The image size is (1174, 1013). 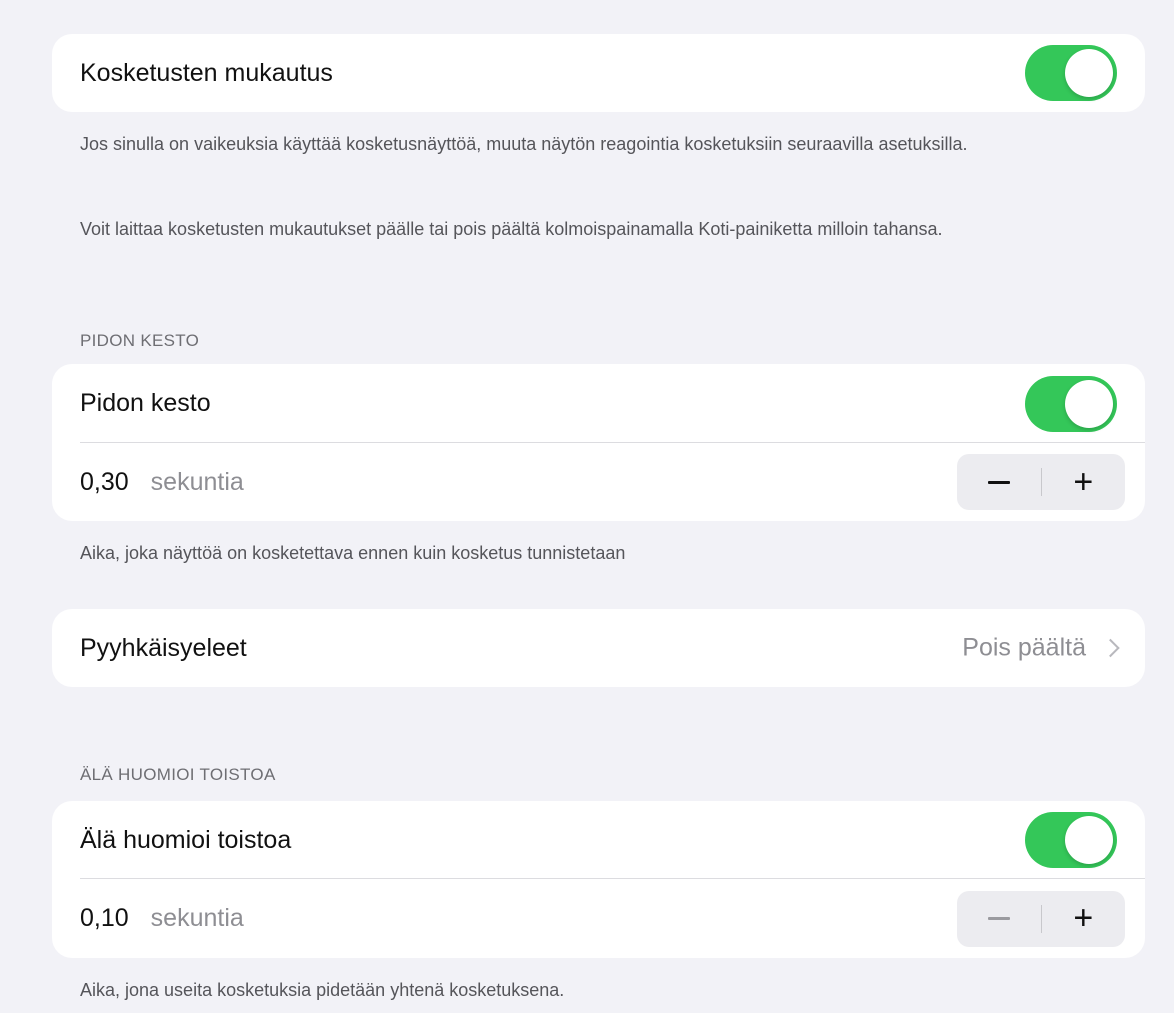 I want to click on ignore-repeat-unit: sekuntia, so click(x=197, y=918).